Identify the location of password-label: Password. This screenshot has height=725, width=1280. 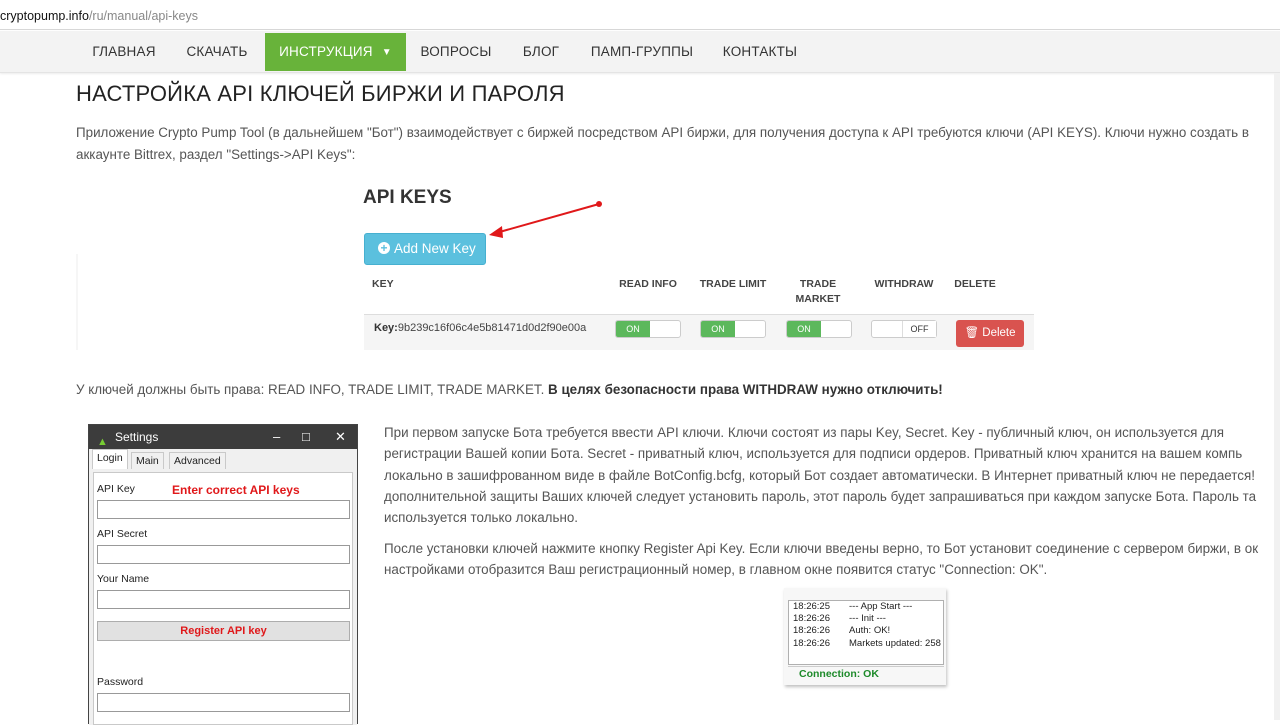
(120, 682).